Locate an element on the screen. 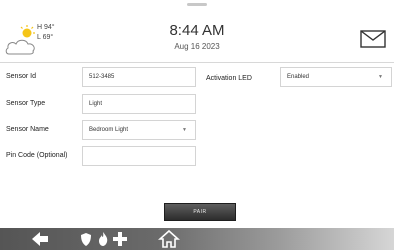 Image resolution: width=394 pixels, height=250 pixels. pin-code-label: Pin Code (Optional) is located at coordinates (37, 155).